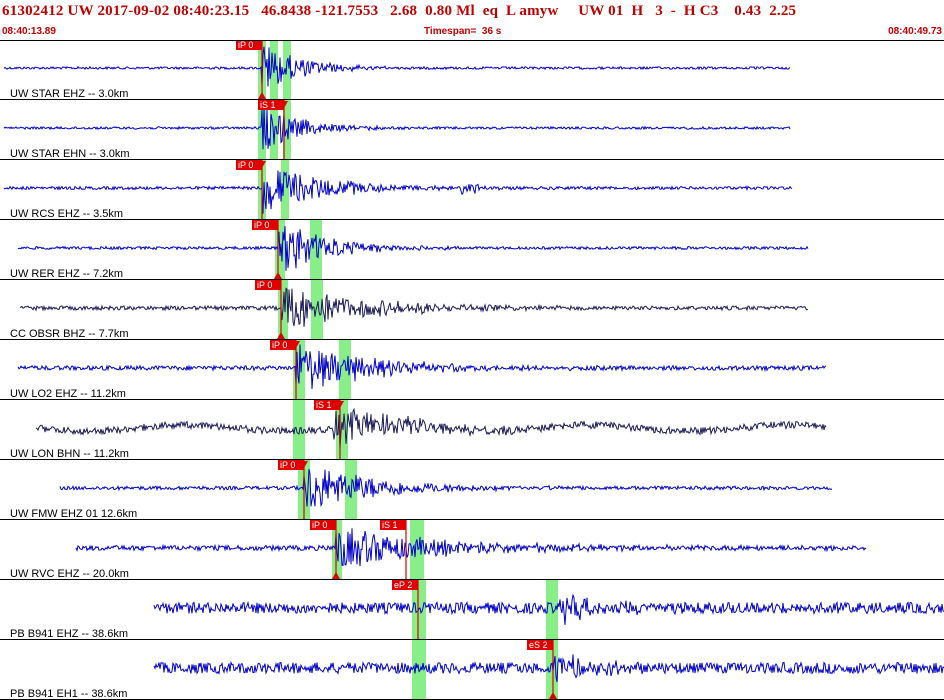 The height and width of the screenshot is (700, 944). Describe the element at coordinates (69, 94) in the screenshot. I see `station-label: UW STAR EHZ -- 3.0km` at that location.